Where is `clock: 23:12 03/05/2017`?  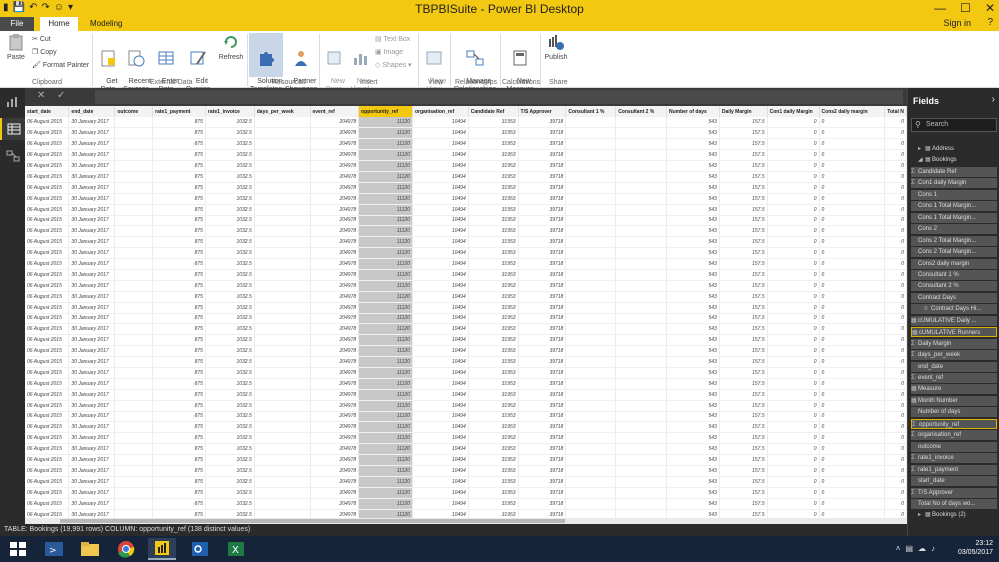 clock: 23:12 03/05/2017 is located at coordinates (975, 548).